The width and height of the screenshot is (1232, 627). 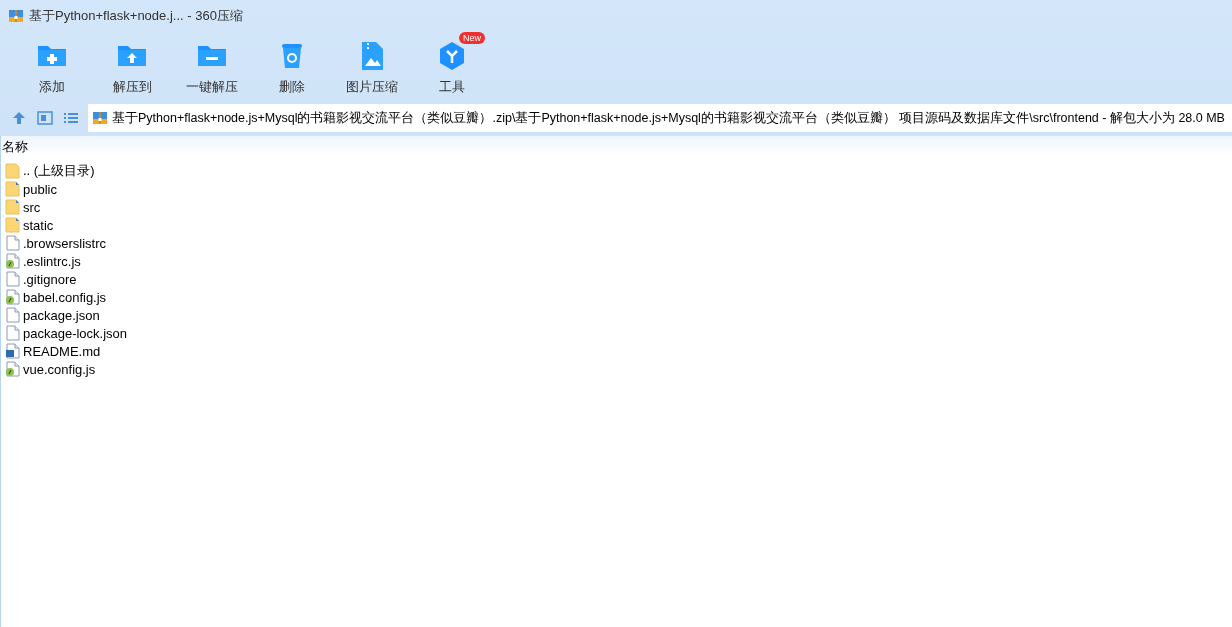 I want to click on file-name: .. (上级目录), so click(x=59, y=171).